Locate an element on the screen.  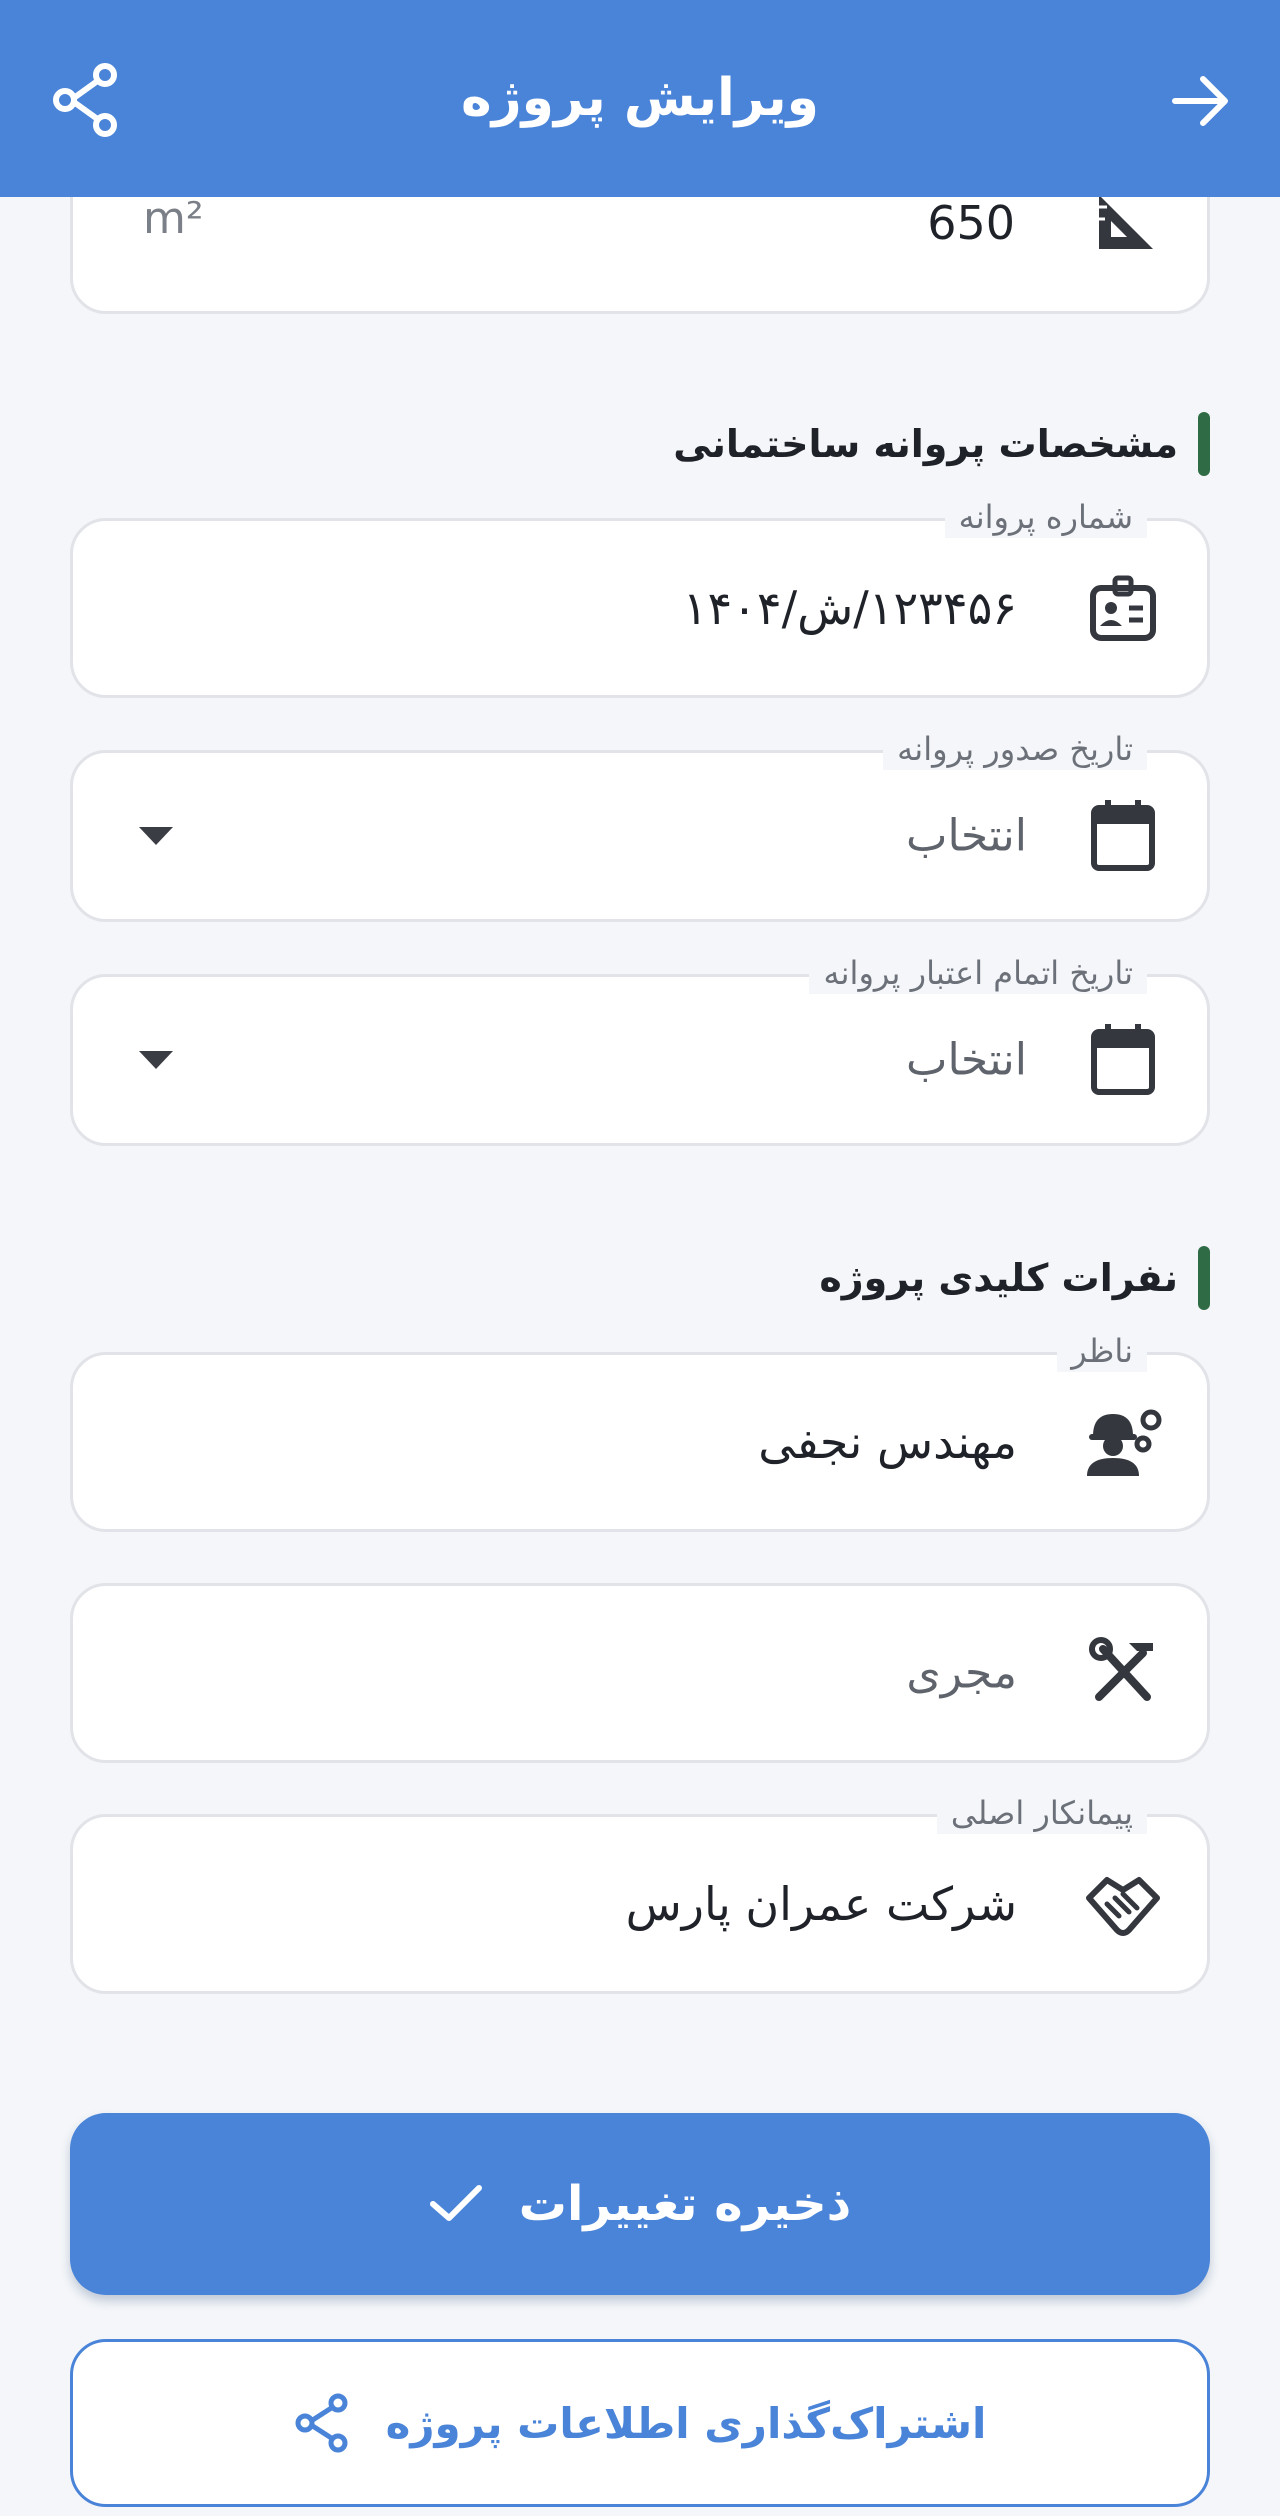
share-button is located at coordinates (86, 100).